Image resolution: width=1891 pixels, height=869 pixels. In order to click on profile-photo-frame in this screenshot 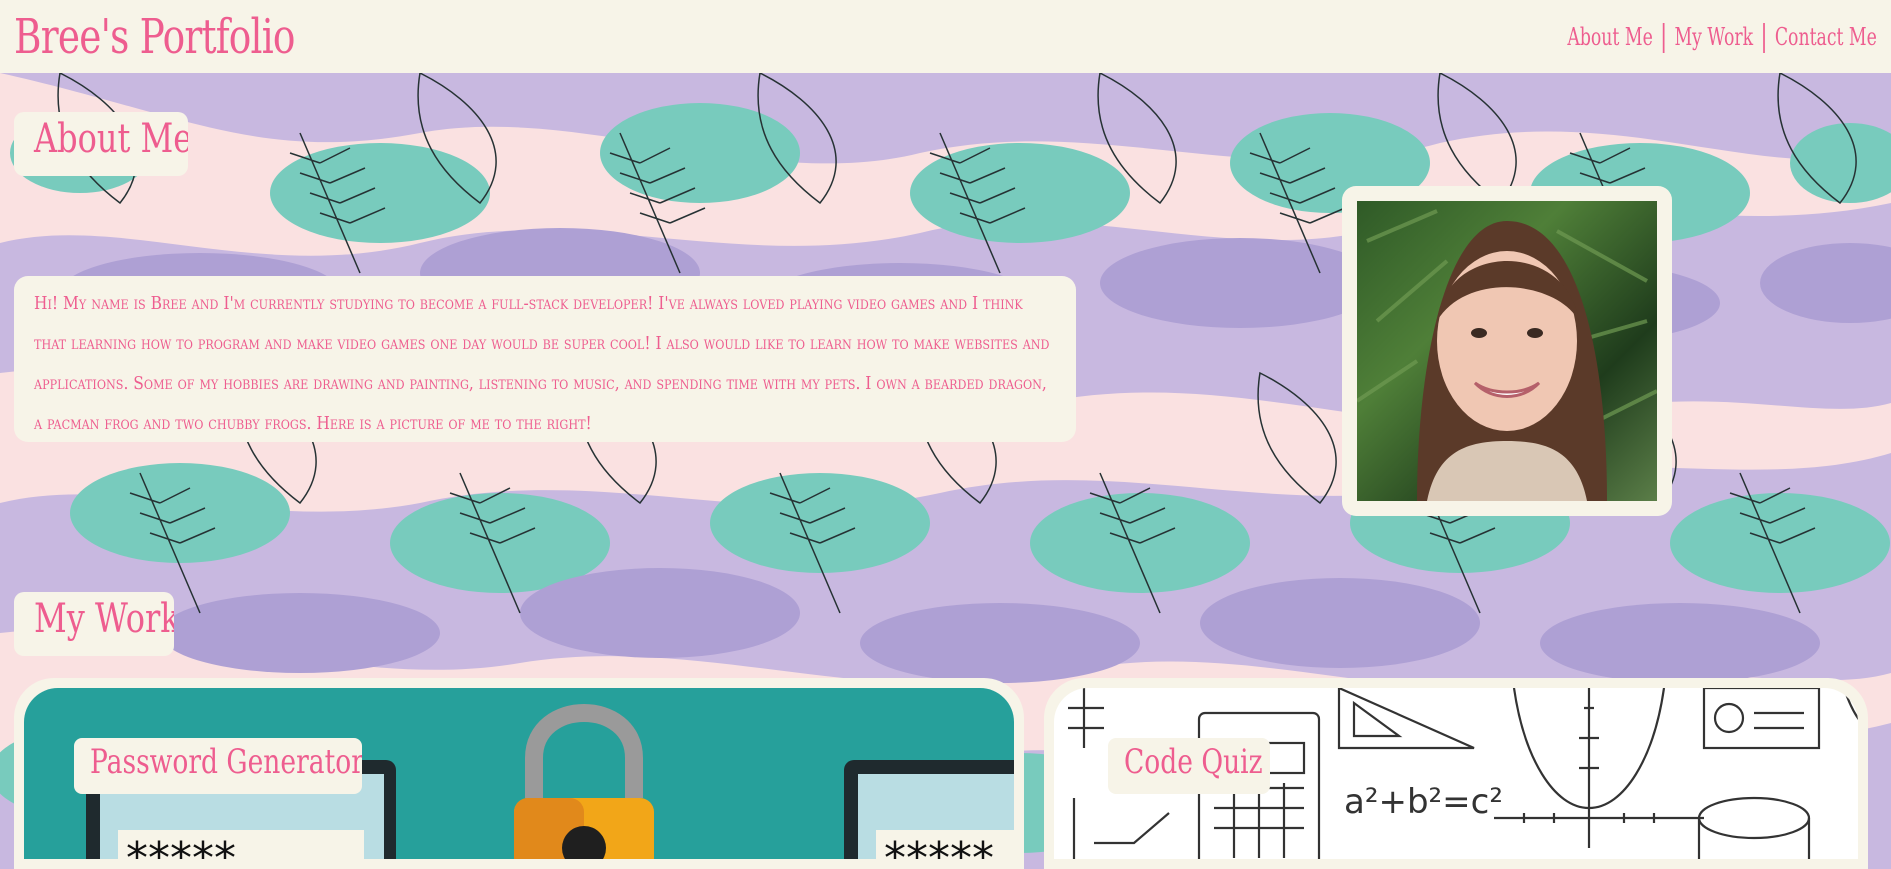, I will do `click(1507, 351)`.